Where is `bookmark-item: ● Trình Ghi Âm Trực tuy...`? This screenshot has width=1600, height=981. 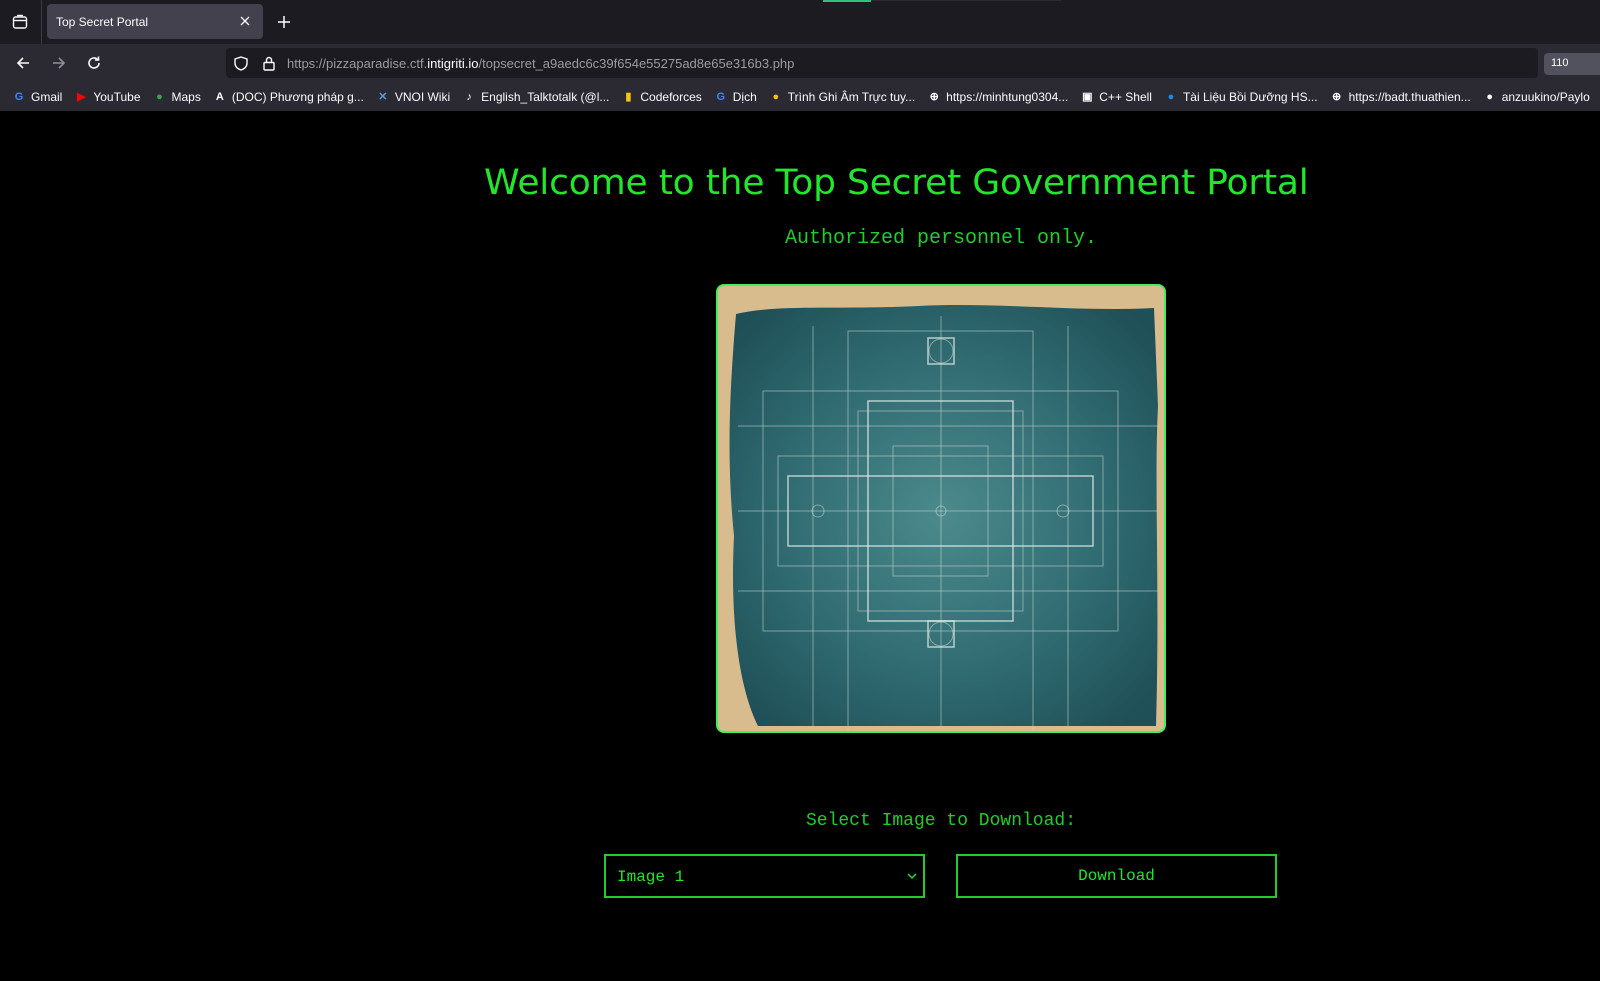 bookmark-item: ● Trình Ghi Âm Trực tuy... is located at coordinates (841, 97).